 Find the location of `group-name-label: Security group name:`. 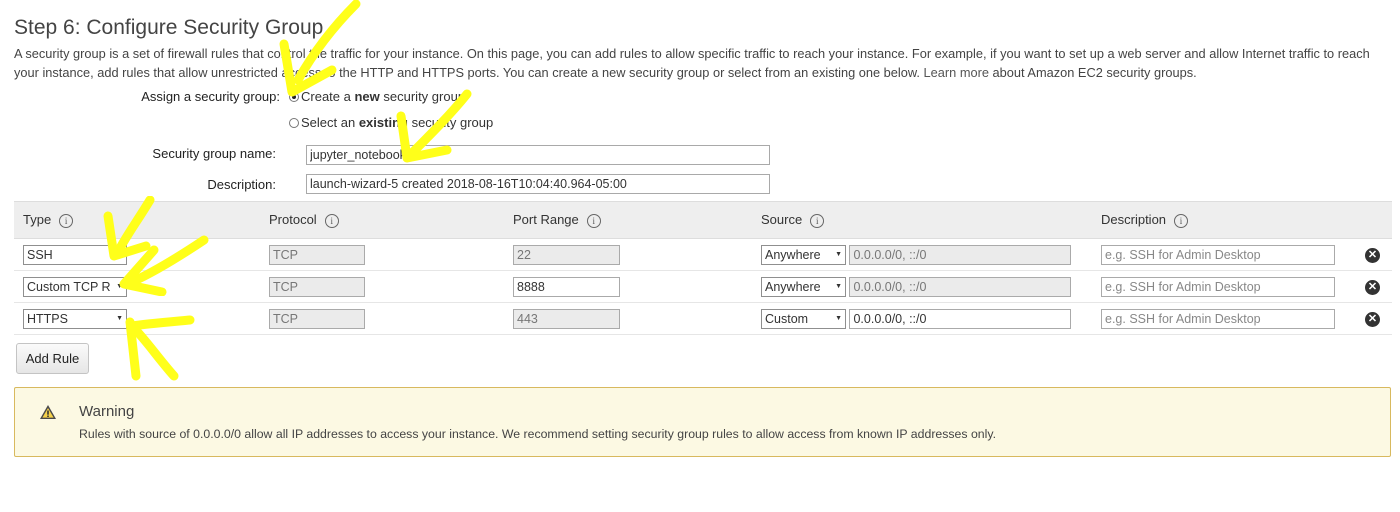

group-name-label: Security group name: is located at coordinates (214, 153).